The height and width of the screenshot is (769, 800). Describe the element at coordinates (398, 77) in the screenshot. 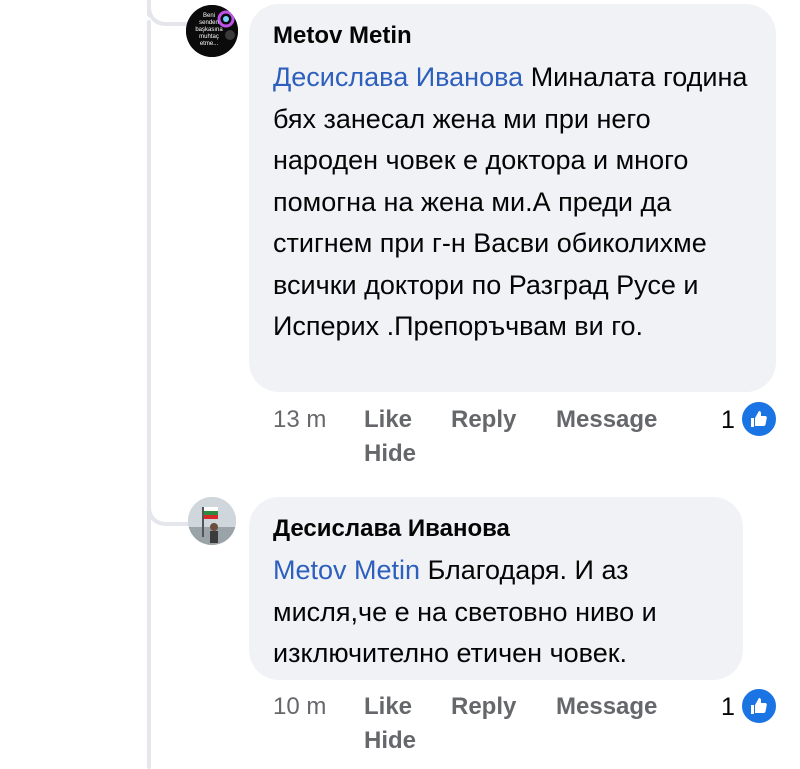

I see `comment-mention: Десислава Иванова` at that location.